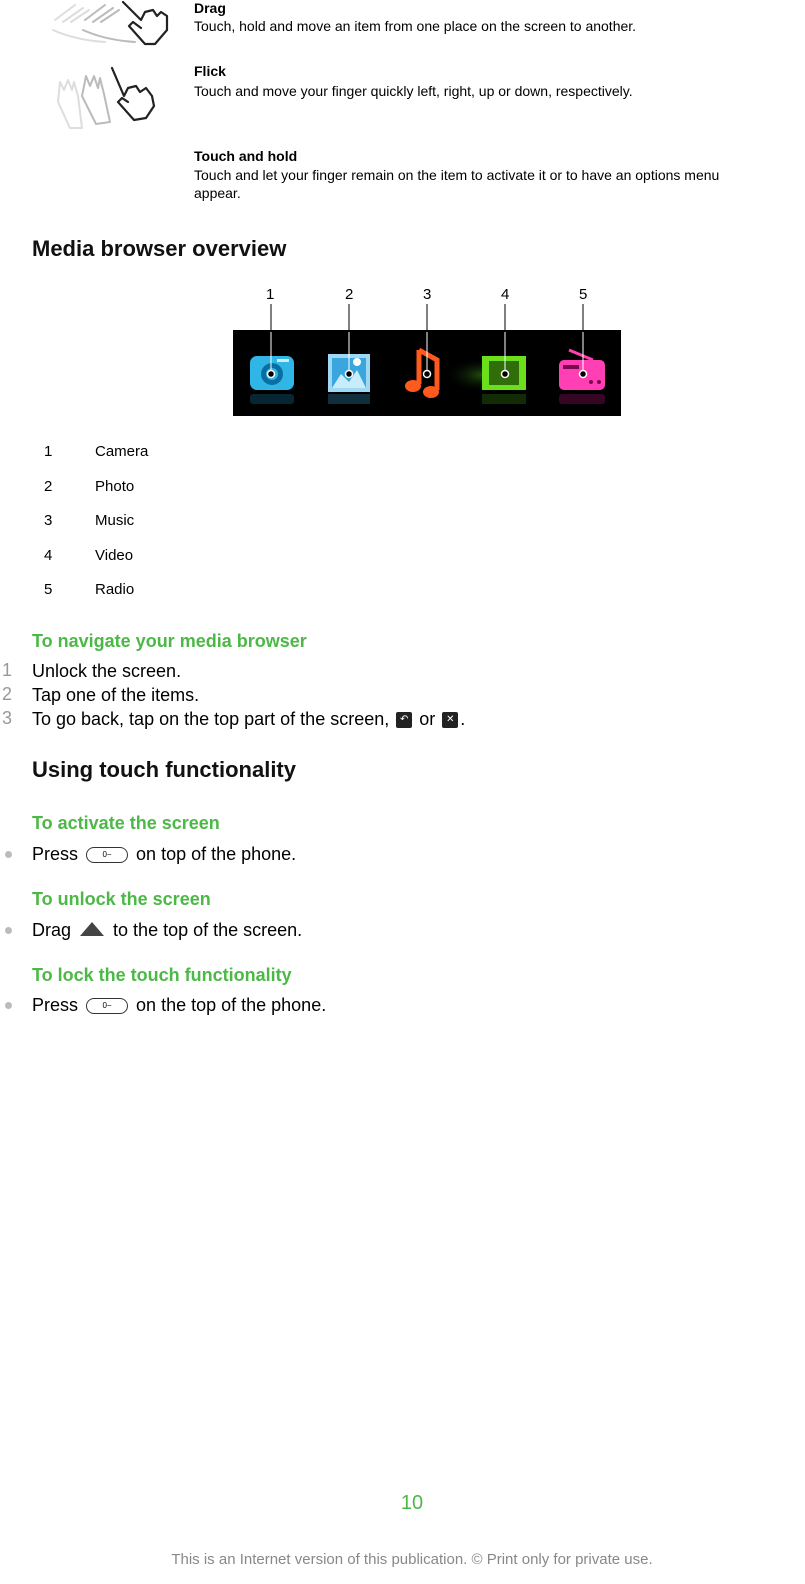  Describe the element at coordinates (55, 854) in the screenshot. I see `activate-before: Press` at that location.